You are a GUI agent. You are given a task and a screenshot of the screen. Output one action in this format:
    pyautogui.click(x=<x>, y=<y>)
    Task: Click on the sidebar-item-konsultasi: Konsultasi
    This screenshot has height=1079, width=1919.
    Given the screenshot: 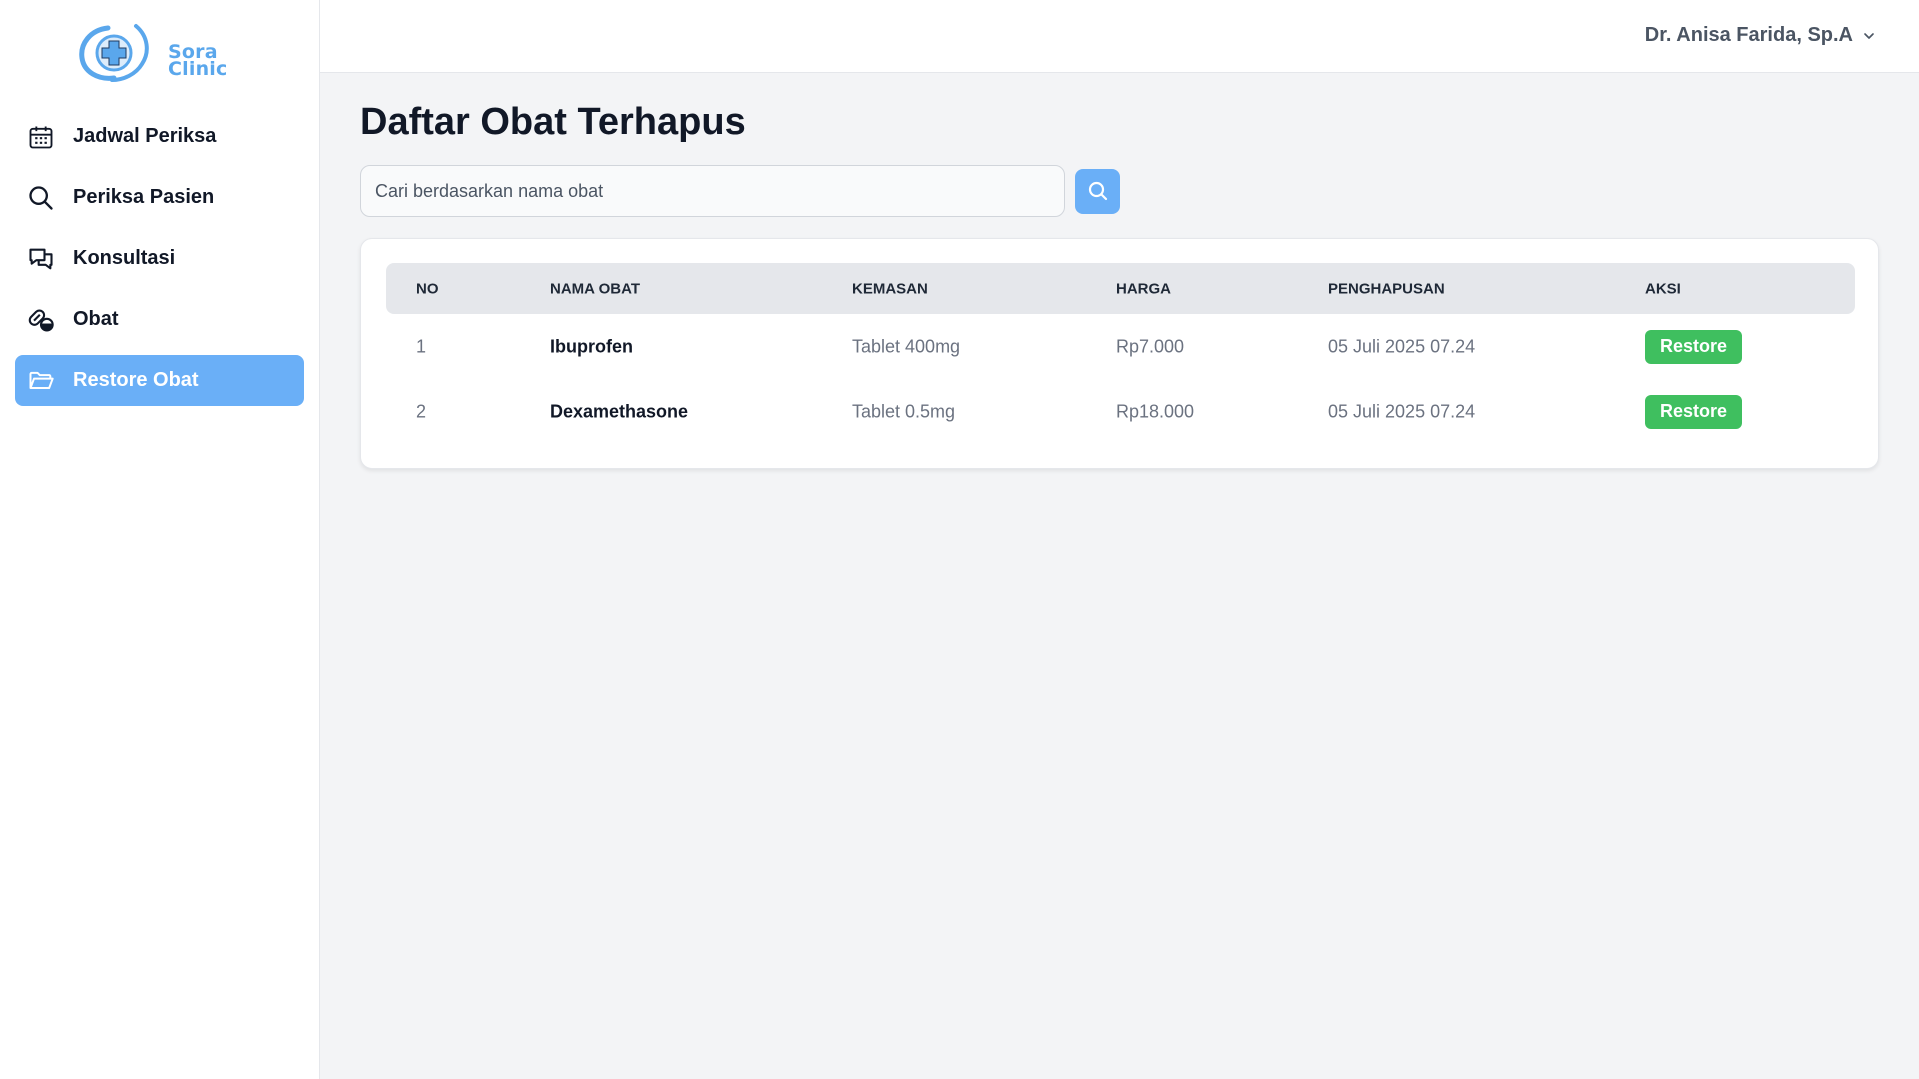 What is the action you would take?
    pyautogui.click(x=159, y=258)
    